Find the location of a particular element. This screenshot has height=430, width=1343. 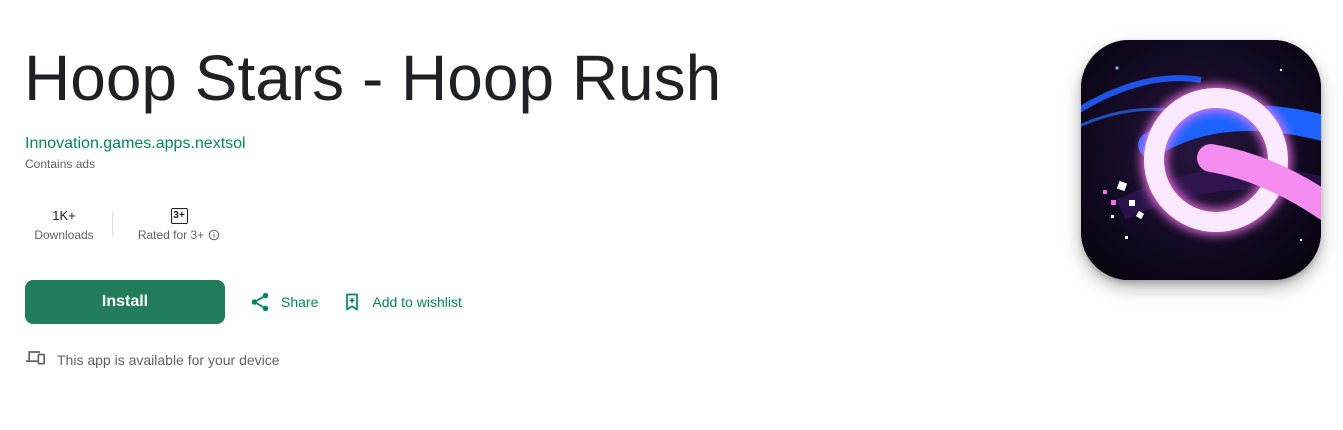

action-bar: Install Share Add to wishlist is located at coordinates (243, 302).